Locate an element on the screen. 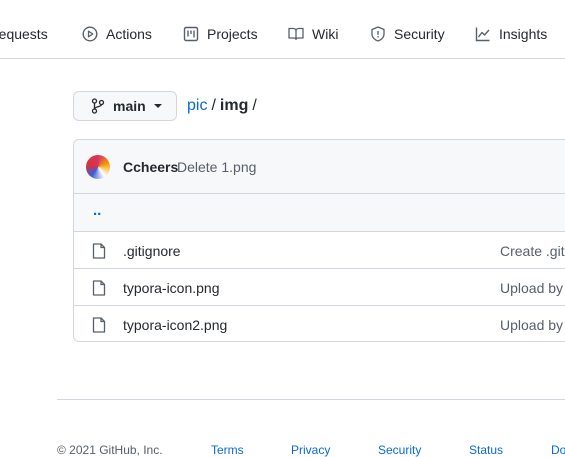 The image size is (565, 457). nav-item-label: Security is located at coordinates (419, 34).